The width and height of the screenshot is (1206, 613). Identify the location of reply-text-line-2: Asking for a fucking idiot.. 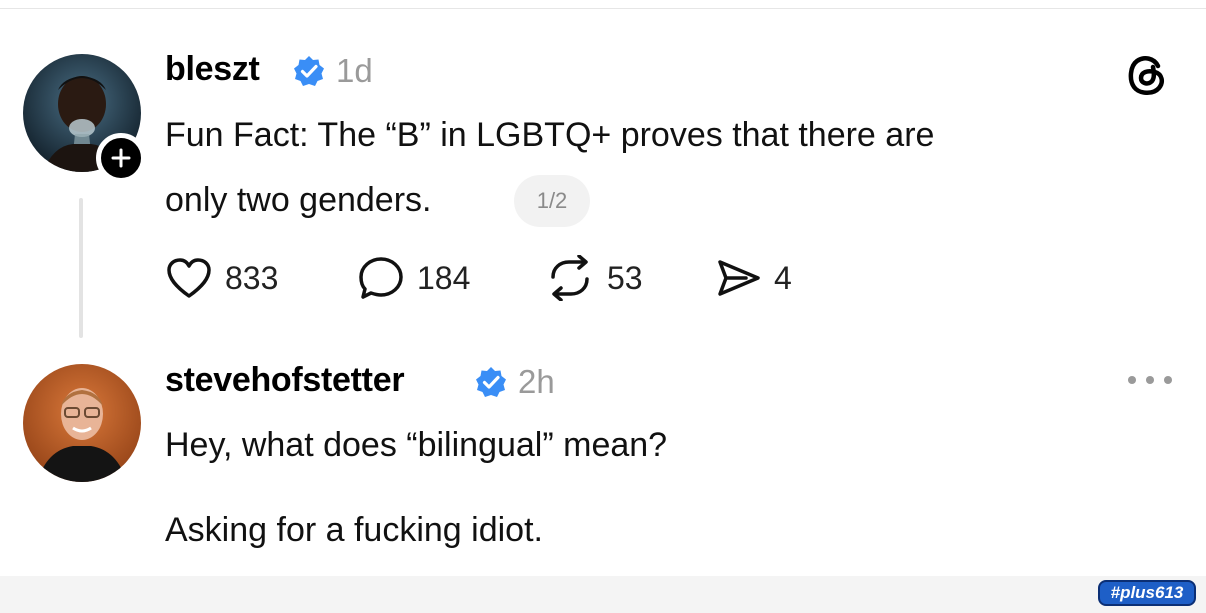
(354, 530).